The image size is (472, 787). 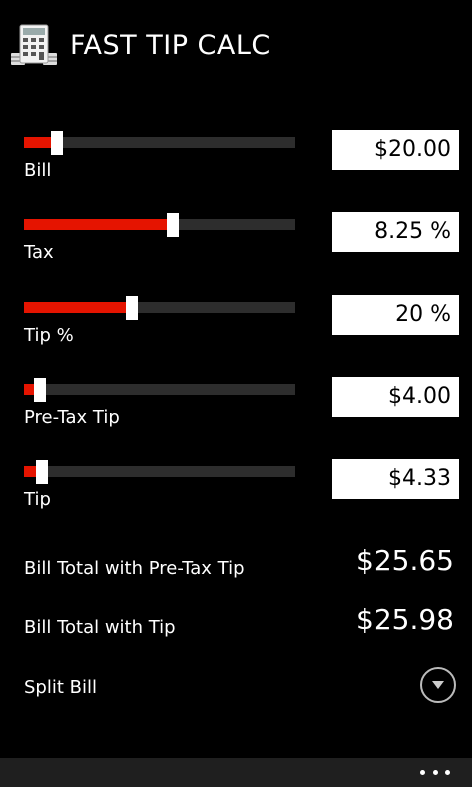 I want to click on app-bar, so click(x=236, y=772).